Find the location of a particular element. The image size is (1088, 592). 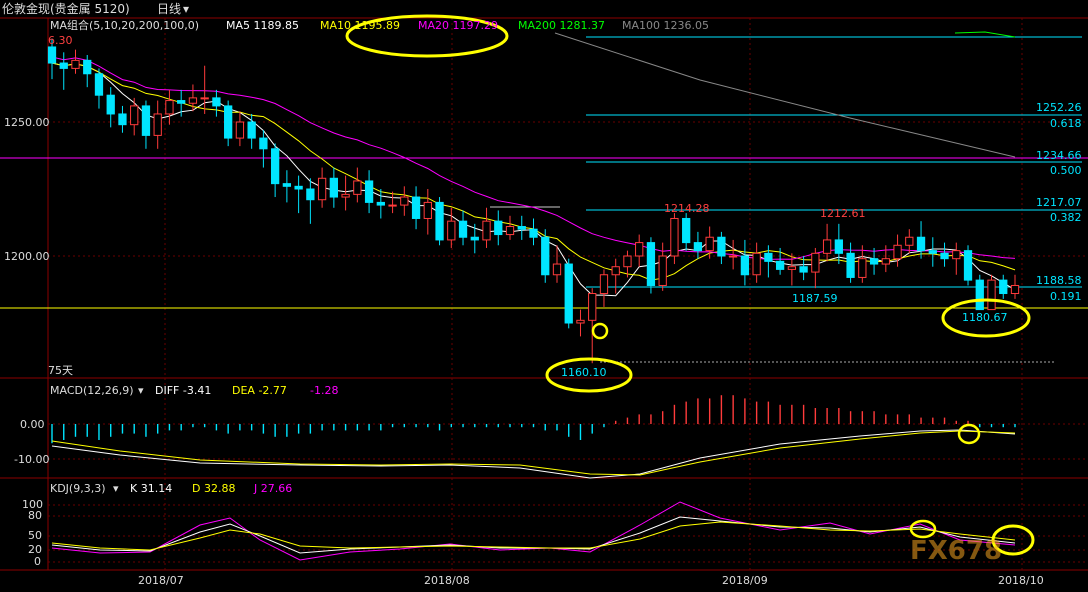

kdj-d: D 32.88 is located at coordinates (214, 488).